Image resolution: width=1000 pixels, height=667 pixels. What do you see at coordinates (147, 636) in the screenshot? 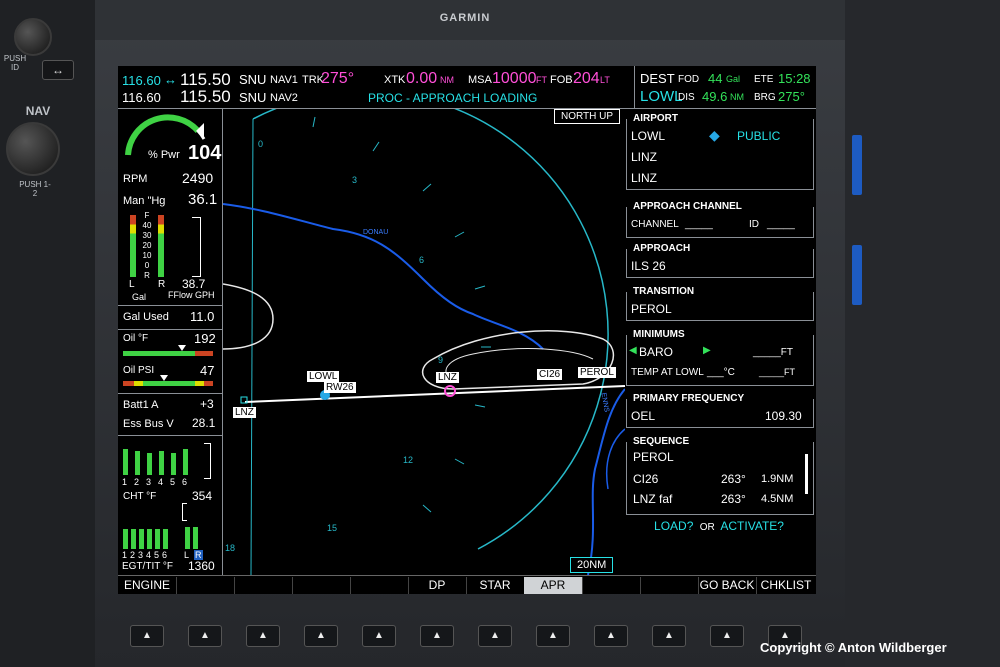
I see `hw-softkey-1: ▲` at bounding box center [147, 636].